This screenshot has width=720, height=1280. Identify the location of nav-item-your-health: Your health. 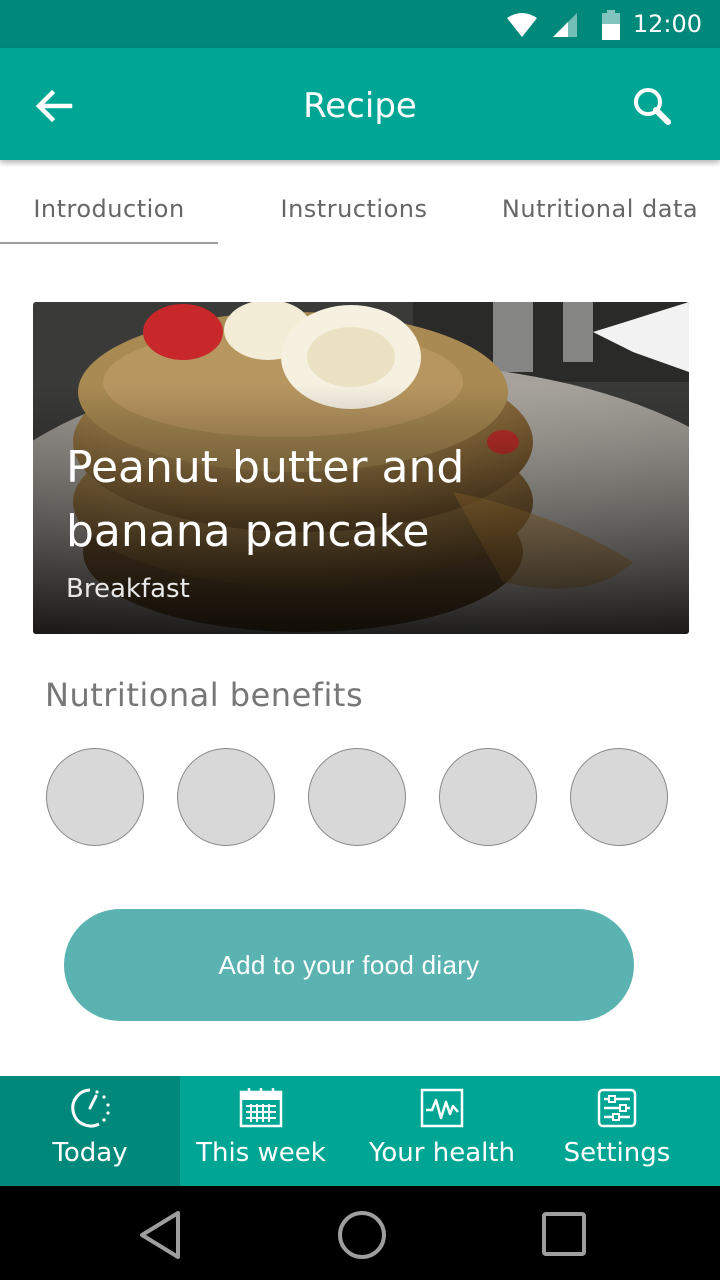
(442, 1131).